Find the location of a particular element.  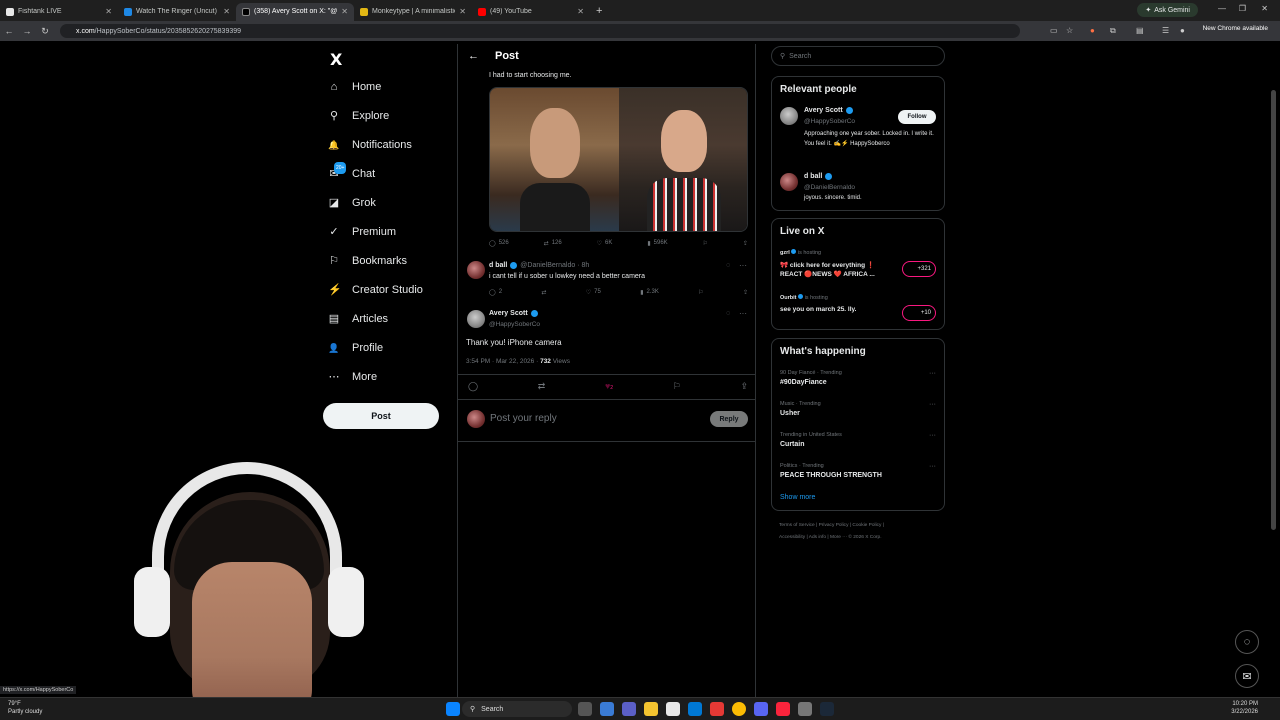

back-icon: ← is located at coordinates (9, 31).